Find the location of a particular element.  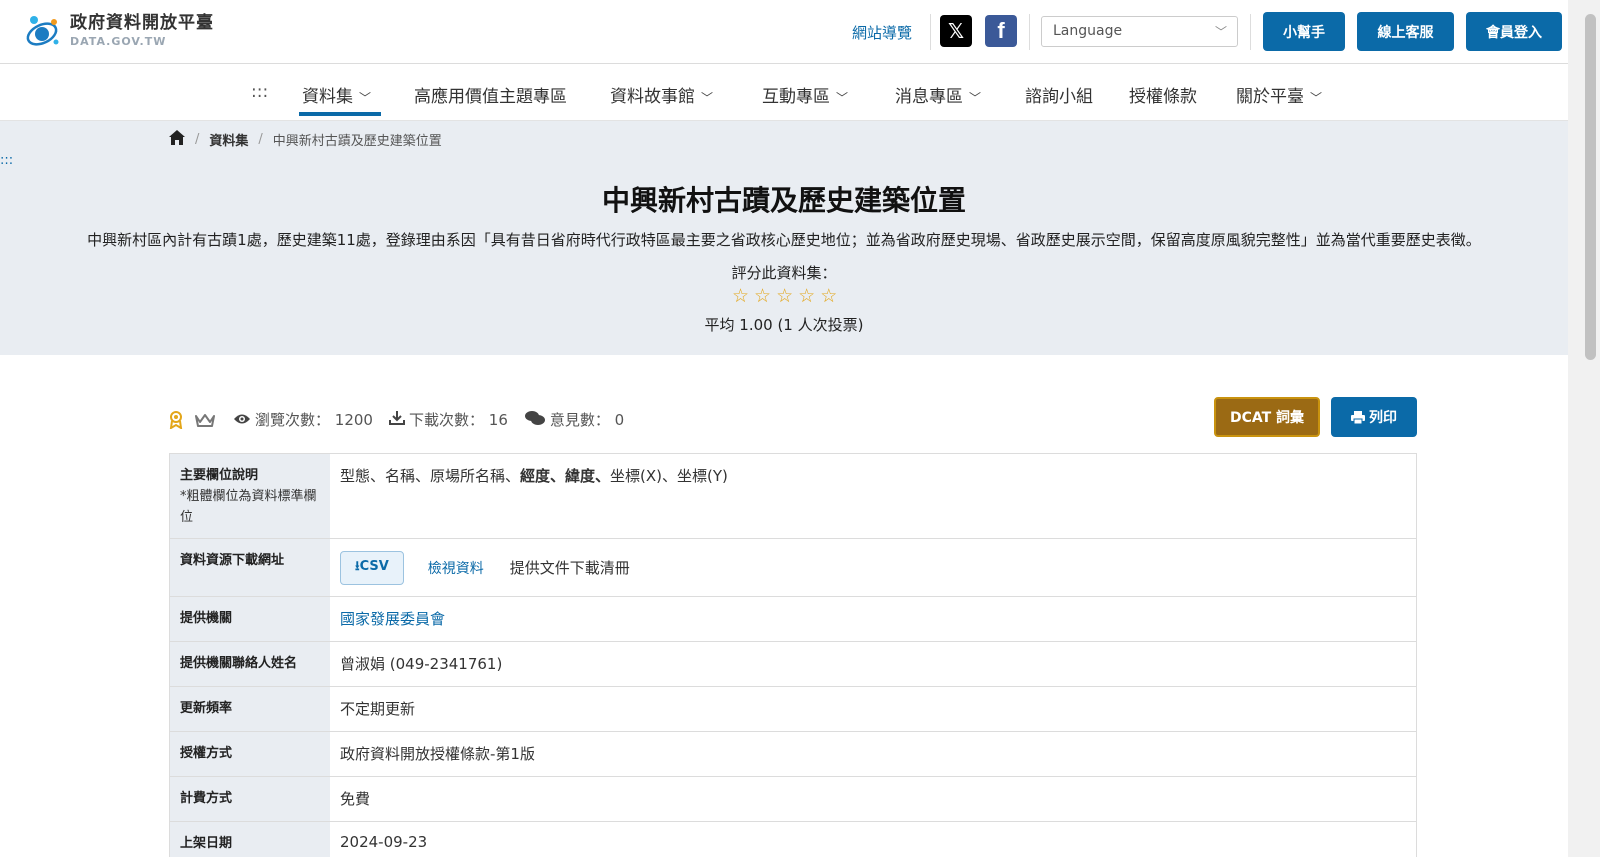

csv-label: CSV is located at coordinates (374, 566).